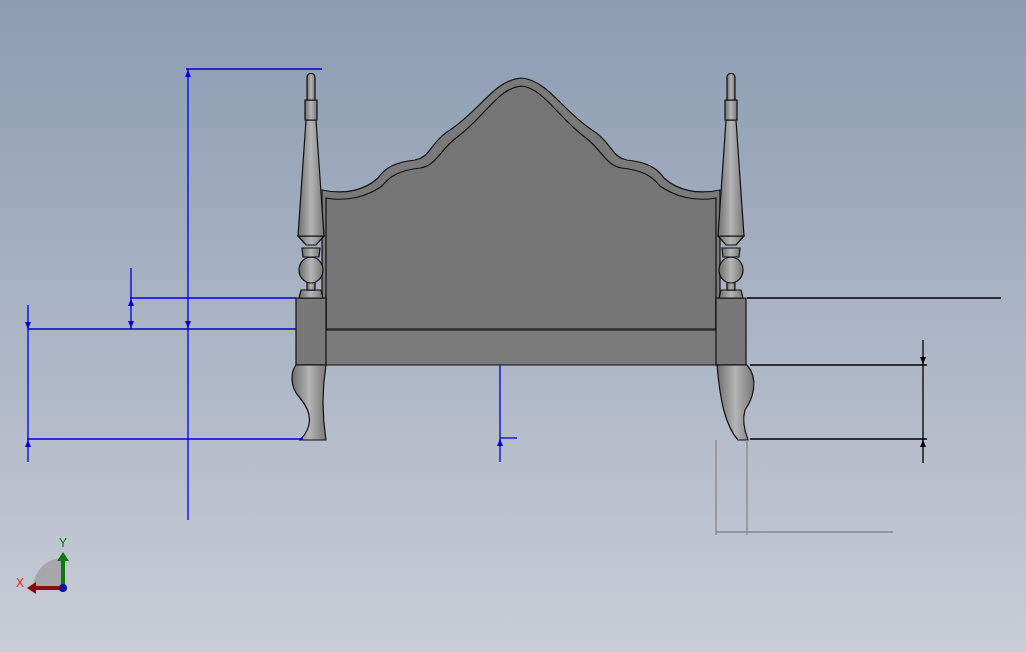 The width and height of the screenshot is (1026, 652). Describe the element at coordinates (48, 573) in the screenshot. I see `axis-triad-icon` at that location.